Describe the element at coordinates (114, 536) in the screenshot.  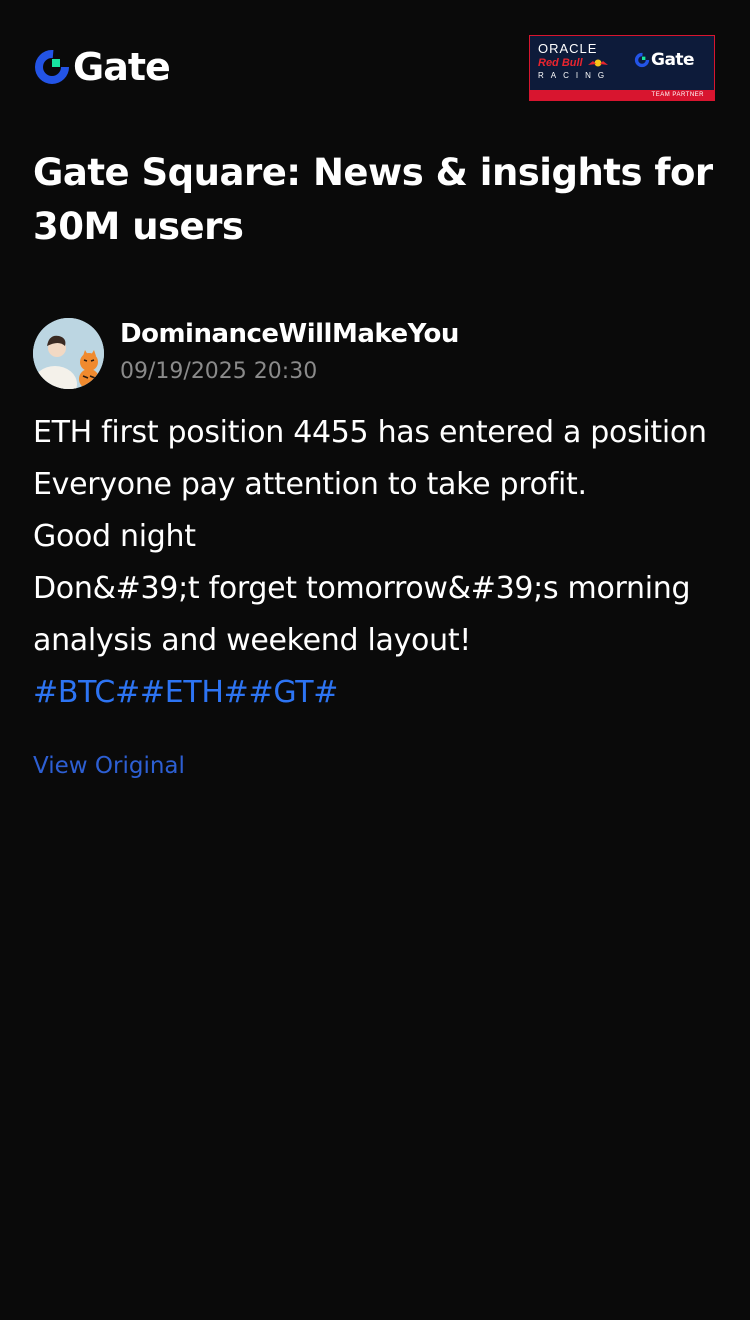
I see `post-line: Good night` at that location.